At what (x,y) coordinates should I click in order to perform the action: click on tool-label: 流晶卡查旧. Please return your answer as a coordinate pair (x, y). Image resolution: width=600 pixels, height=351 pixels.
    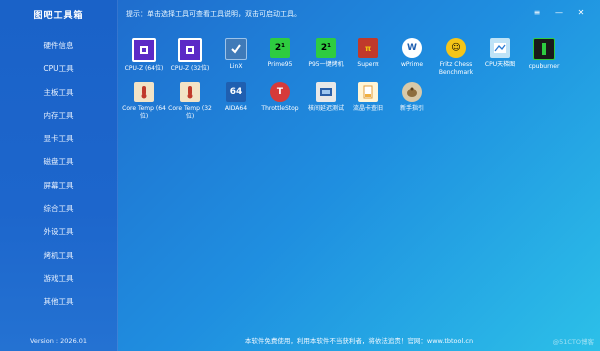
    Looking at the image, I should click on (367, 108).